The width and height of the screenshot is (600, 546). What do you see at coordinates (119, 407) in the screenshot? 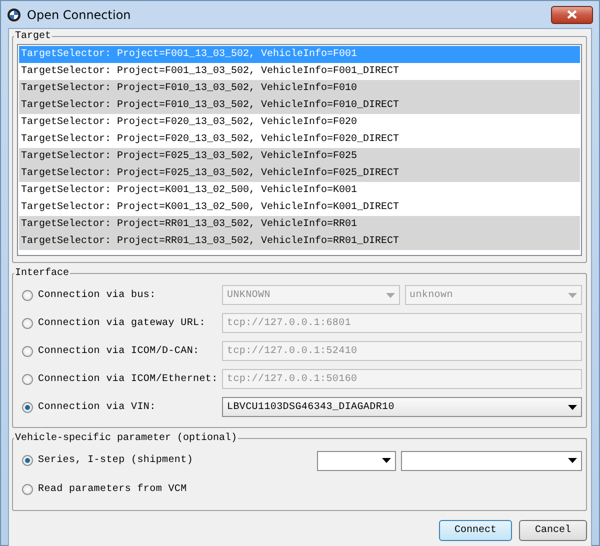
I see `radio-option: Connection via VIN:` at bounding box center [119, 407].